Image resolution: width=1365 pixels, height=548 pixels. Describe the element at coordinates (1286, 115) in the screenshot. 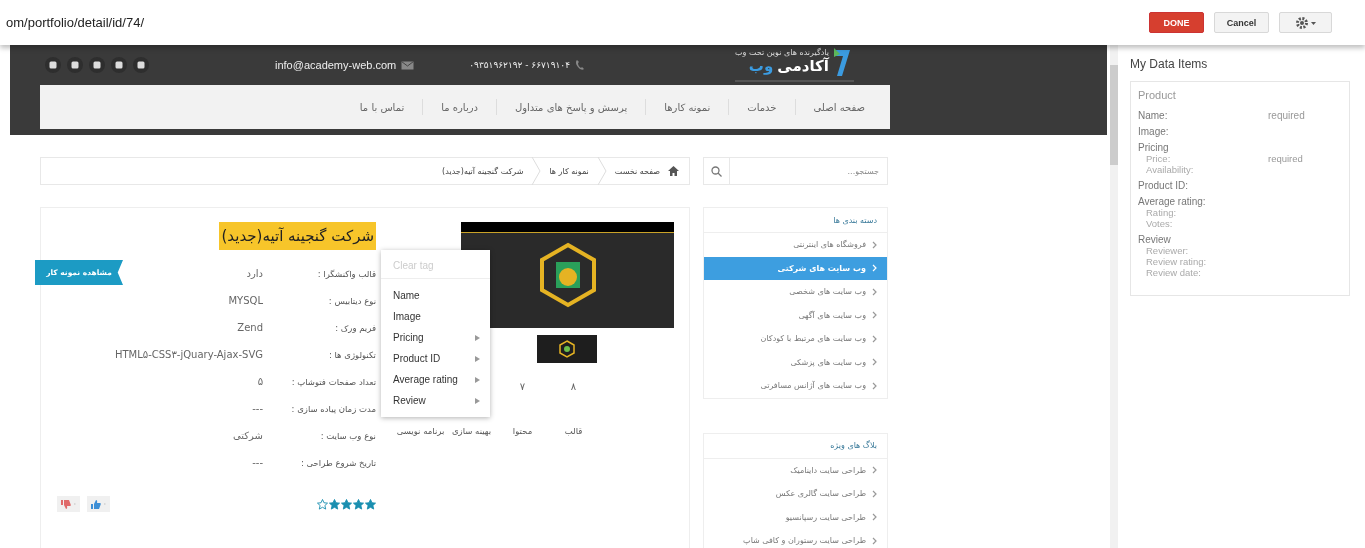

I see `required-note: required` at that location.